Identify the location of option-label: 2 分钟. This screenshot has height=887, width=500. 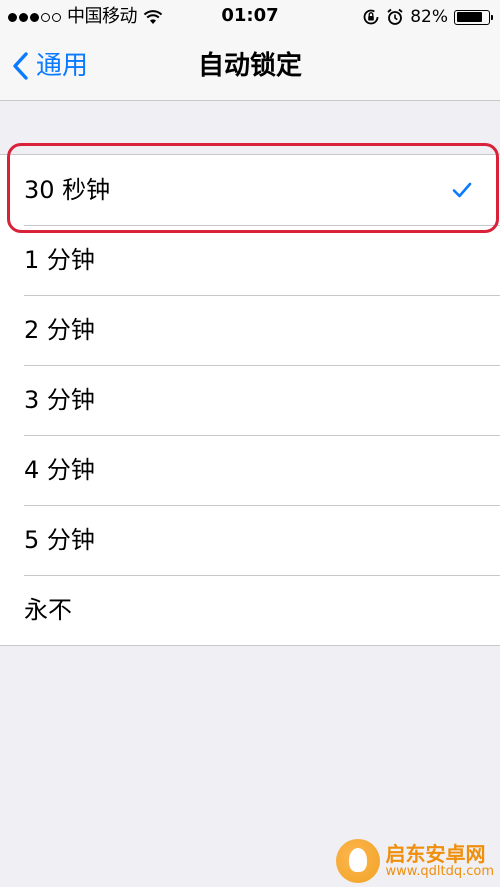
(59, 330).